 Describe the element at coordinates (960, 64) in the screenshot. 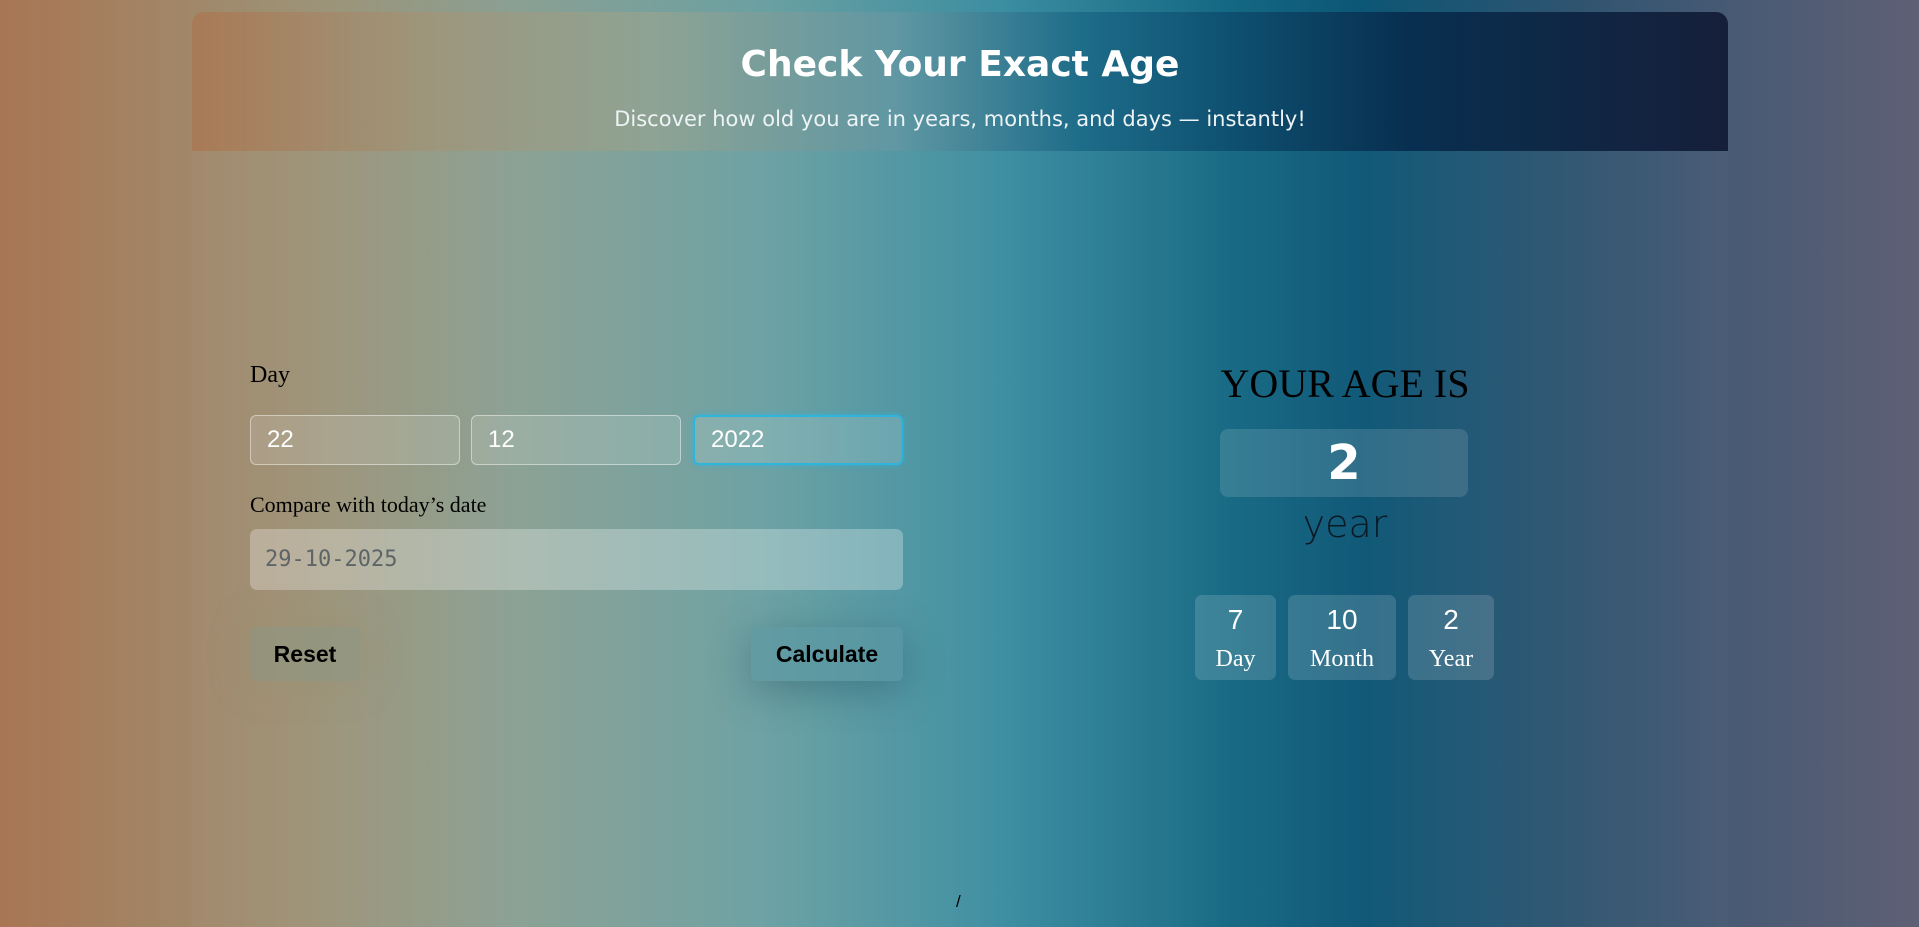

I see `page-title: Check Your Exact Age` at that location.